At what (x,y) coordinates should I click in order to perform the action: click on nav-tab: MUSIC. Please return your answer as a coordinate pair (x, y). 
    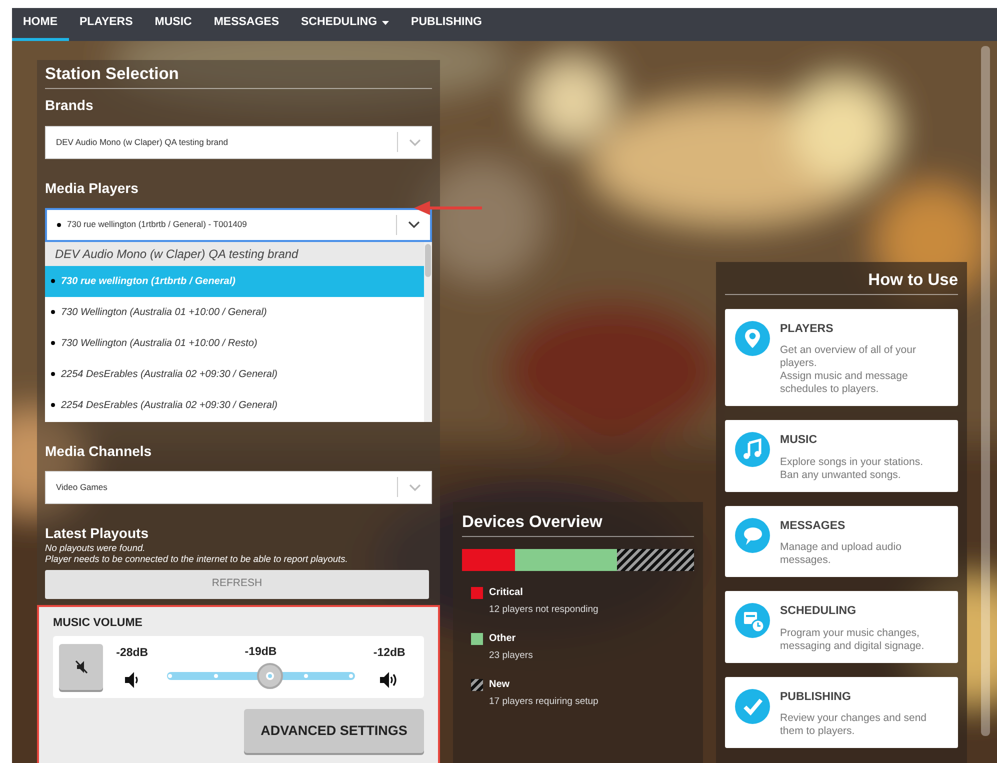
    Looking at the image, I should click on (173, 24).